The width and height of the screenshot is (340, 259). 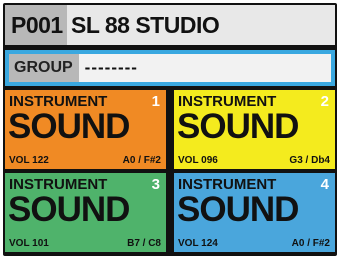 I want to click on instrument-number: 2, so click(x=324, y=101).